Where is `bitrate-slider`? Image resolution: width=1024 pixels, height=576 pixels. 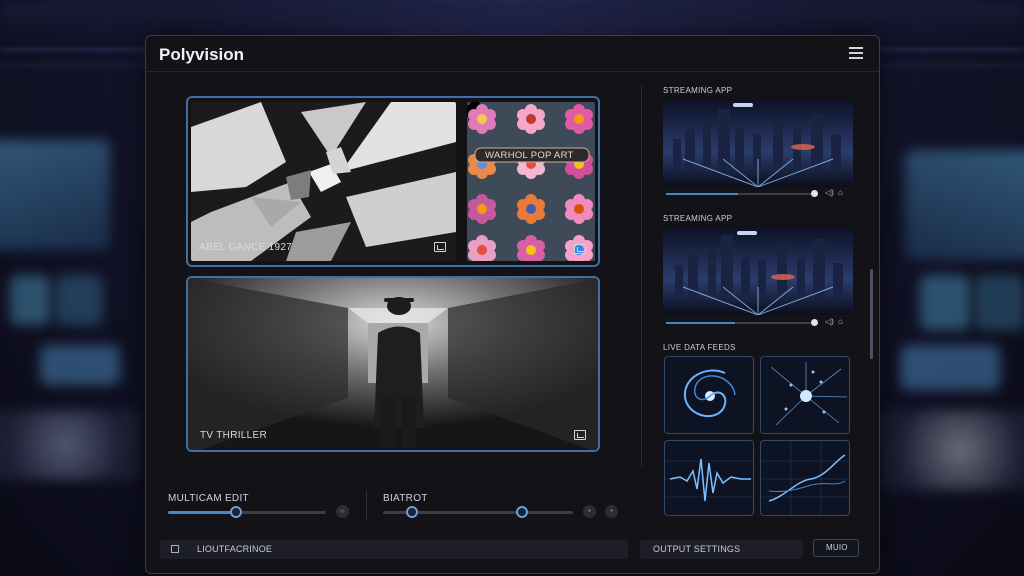
bitrate-slider is located at coordinates (478, 512).